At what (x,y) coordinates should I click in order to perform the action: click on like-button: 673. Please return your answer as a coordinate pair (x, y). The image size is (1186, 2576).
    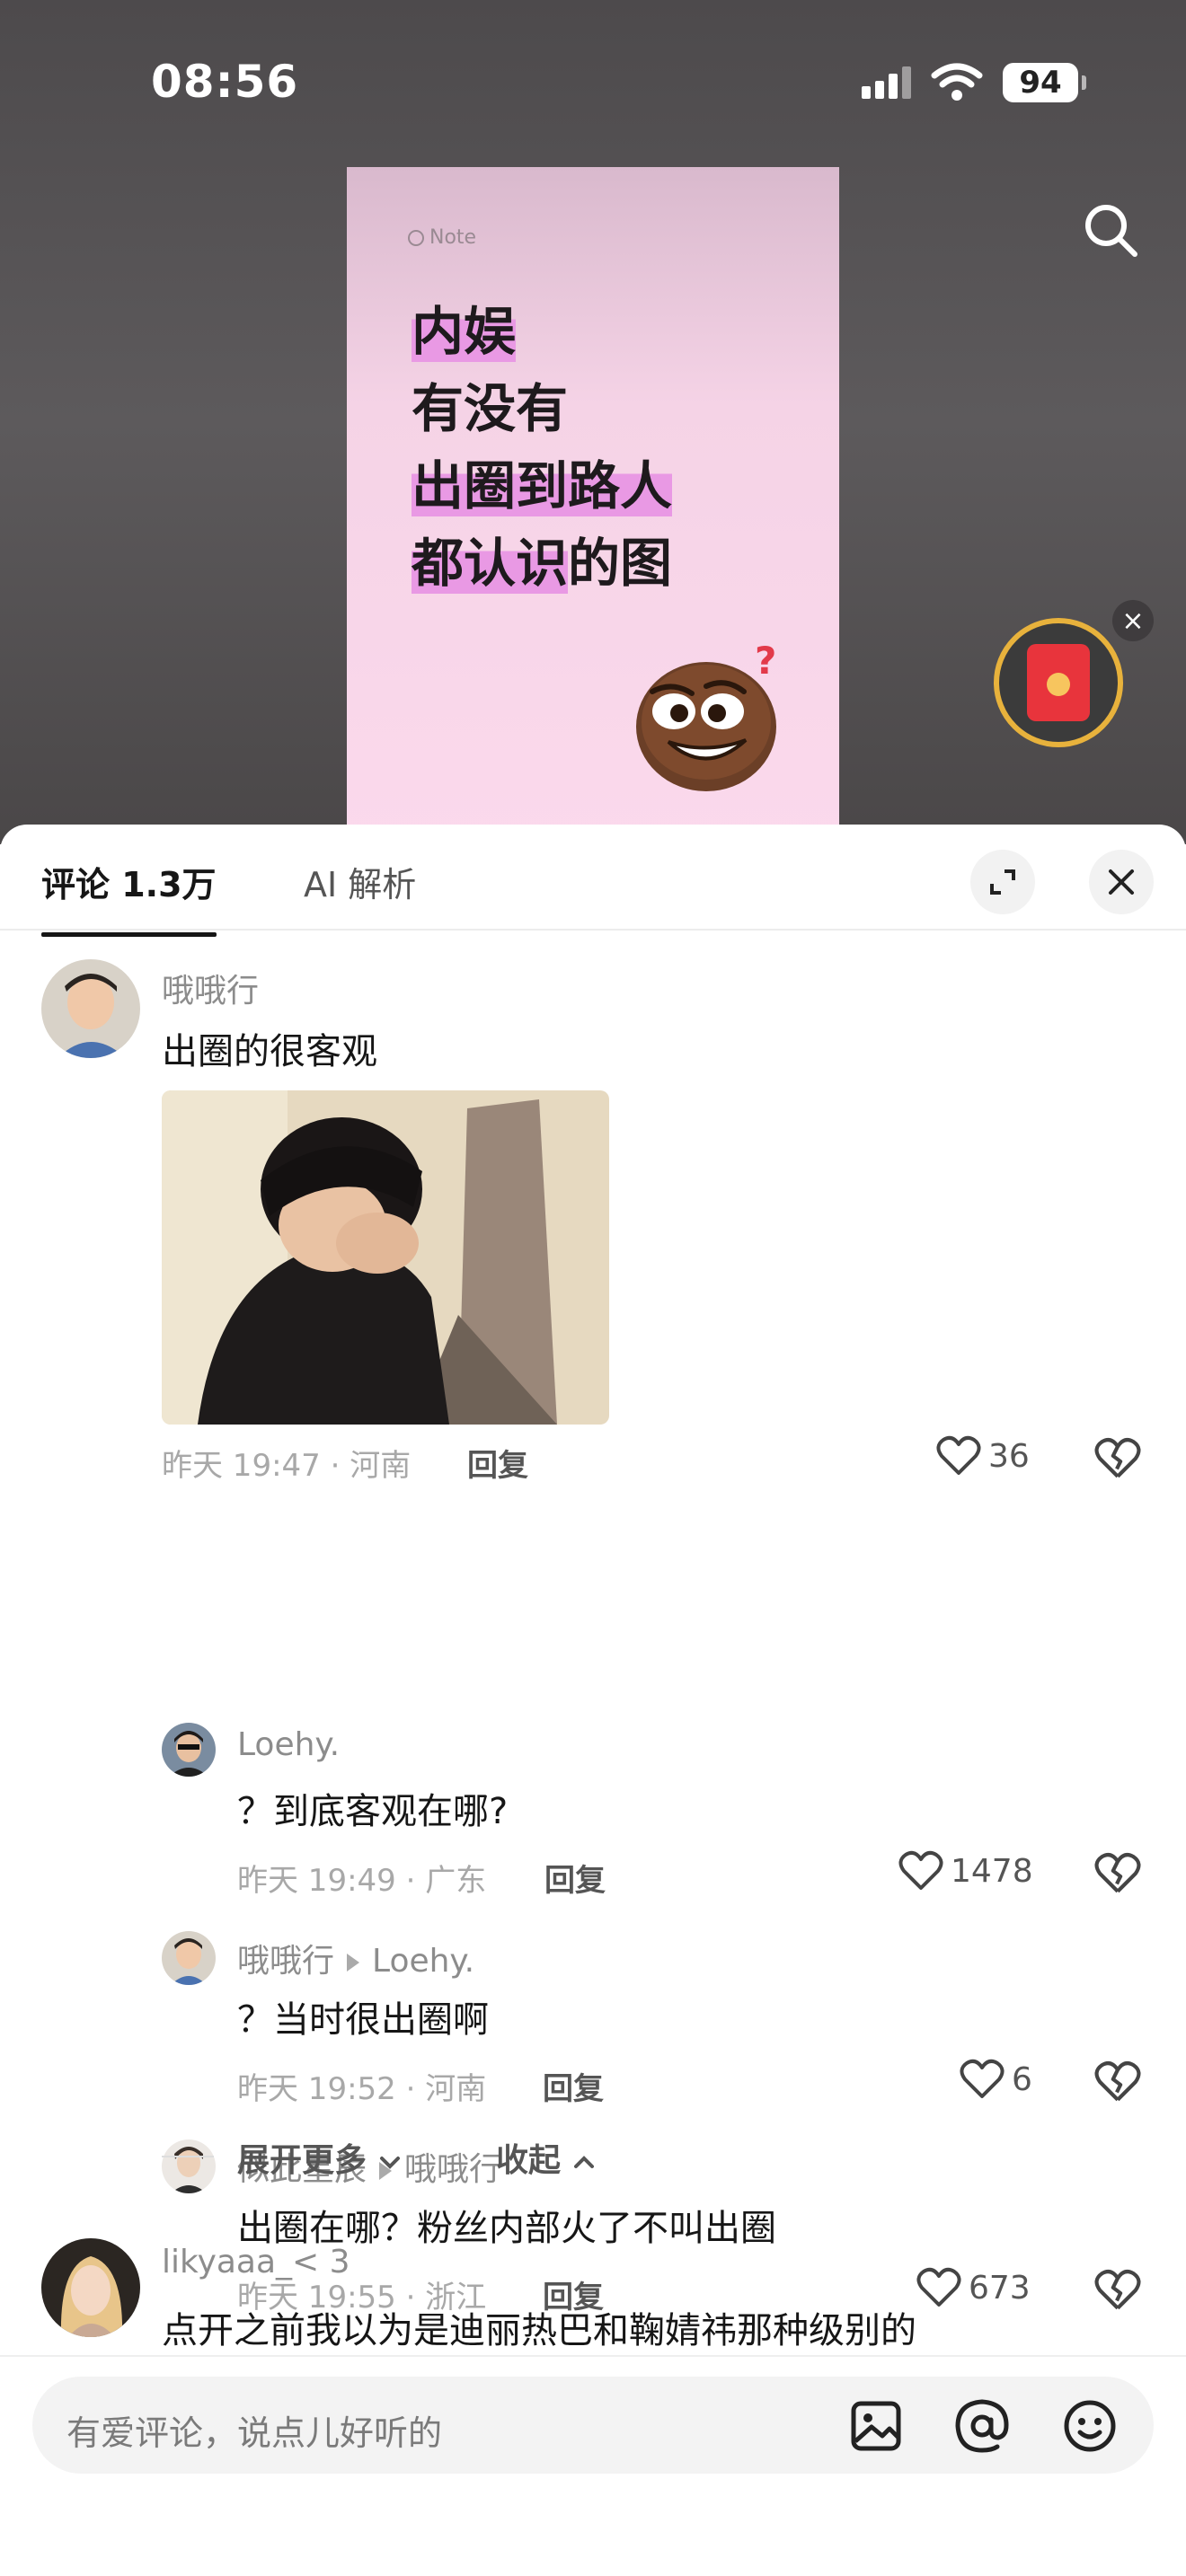
    Looking at the image, I should click on (973, 2287).